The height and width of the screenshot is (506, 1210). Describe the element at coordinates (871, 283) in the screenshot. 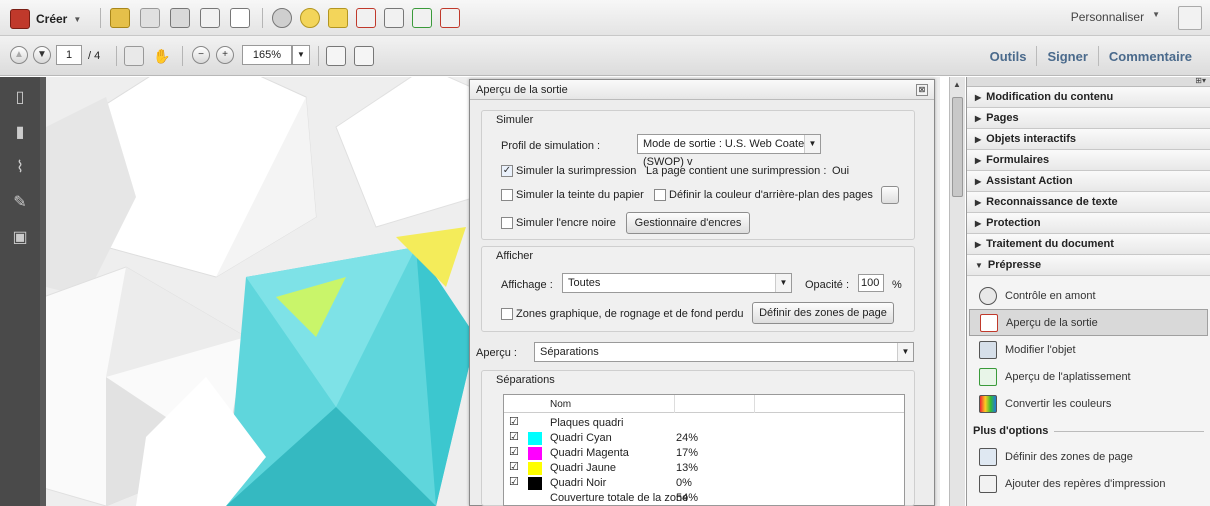

I see `opacity-input: 100` at that location.